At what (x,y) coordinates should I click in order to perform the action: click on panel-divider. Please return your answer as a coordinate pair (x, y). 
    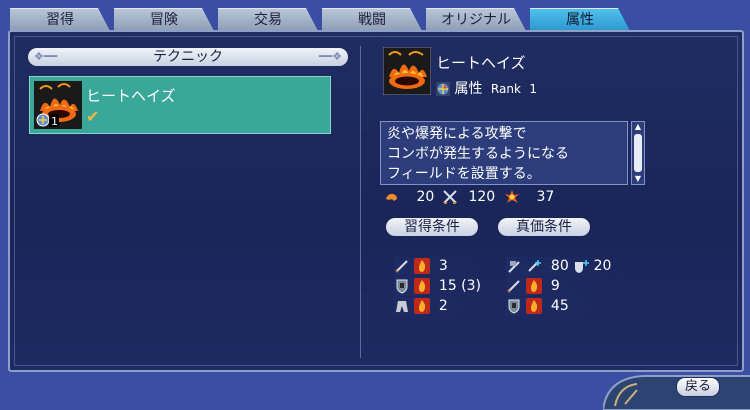
    Looking at the image, I should click on (360, 202).